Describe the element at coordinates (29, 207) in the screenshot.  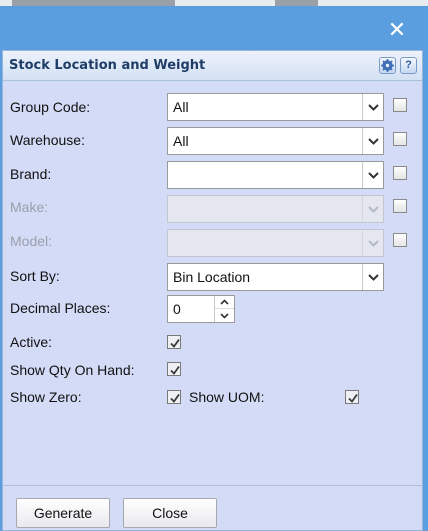
I see `make-label: Make:` at that location.